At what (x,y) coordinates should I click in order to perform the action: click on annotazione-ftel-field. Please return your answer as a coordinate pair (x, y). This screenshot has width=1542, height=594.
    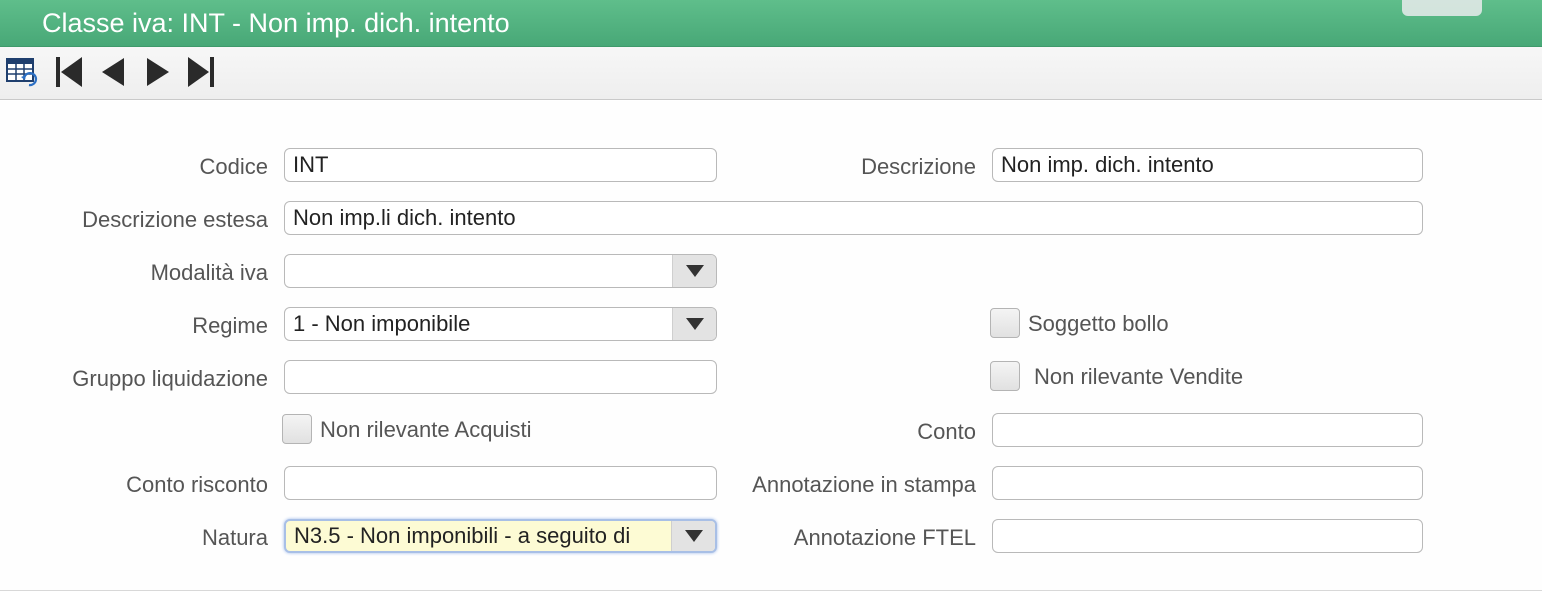
    Looking at the image, I should click on (1207, 536).